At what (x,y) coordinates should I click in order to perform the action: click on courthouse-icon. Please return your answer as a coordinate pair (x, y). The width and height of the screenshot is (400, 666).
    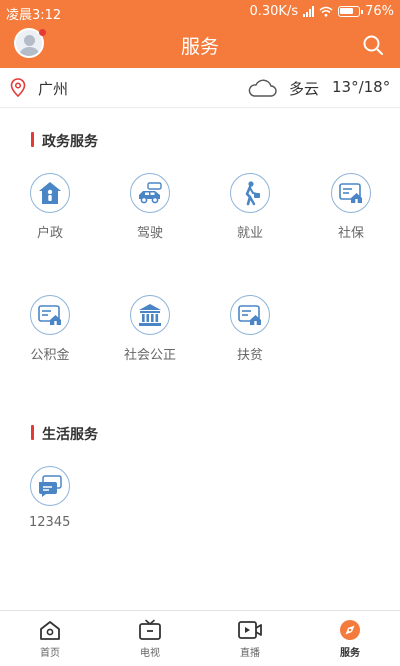
    Looking at the image, I should click on (150, 315).